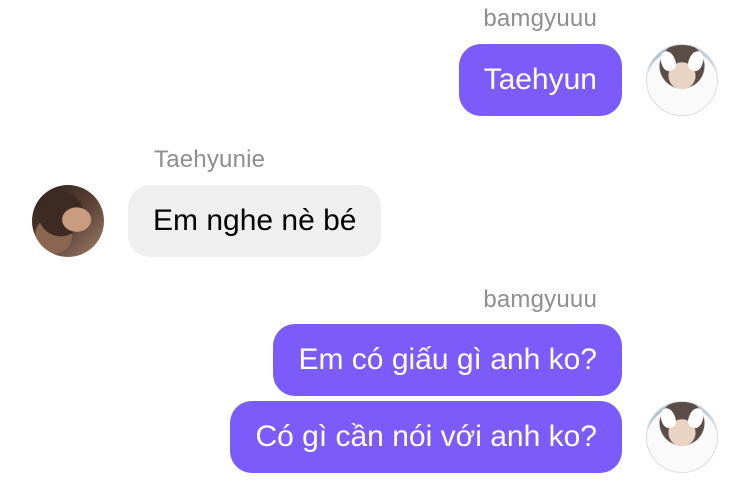 This screenshot has width=750, height=493. I want to click on message-bubble-incoming: Em nghe nè bé, so click(255, 221).